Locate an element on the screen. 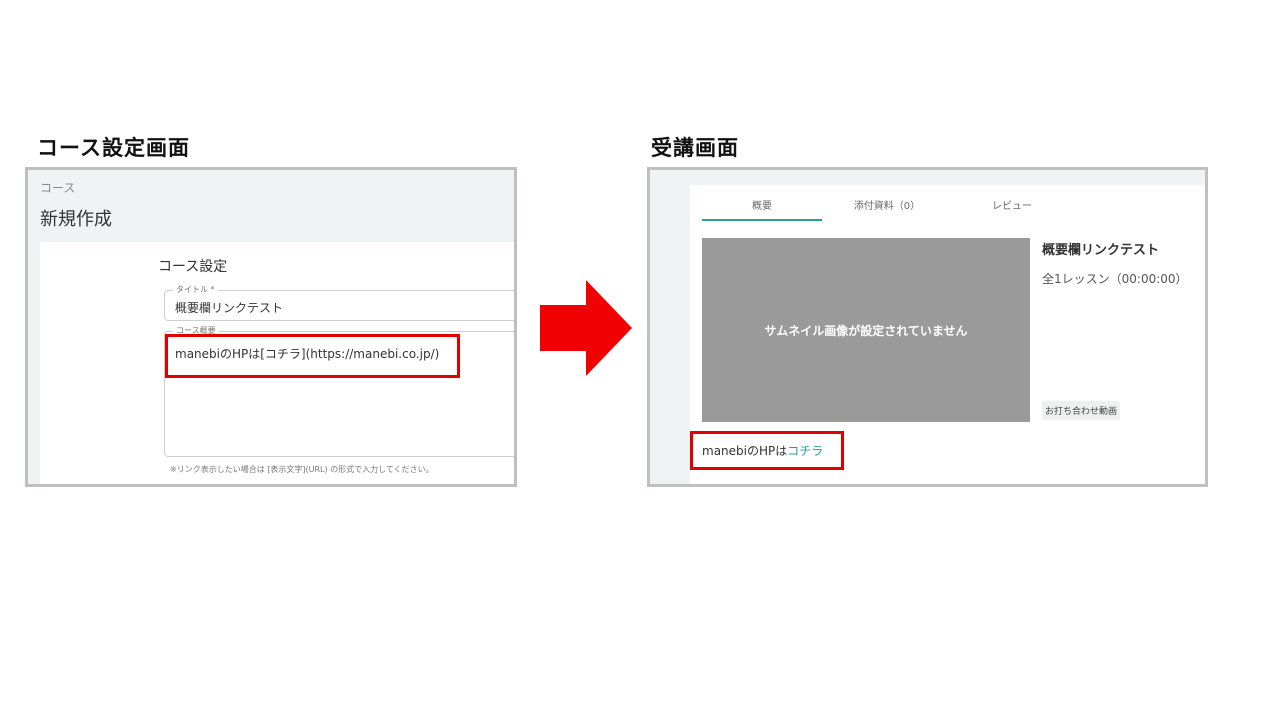 This screenshot has width=1280, height=720. lesson-count: 全1レッスン（00:00:00） is located at coordinates (1115, 279).